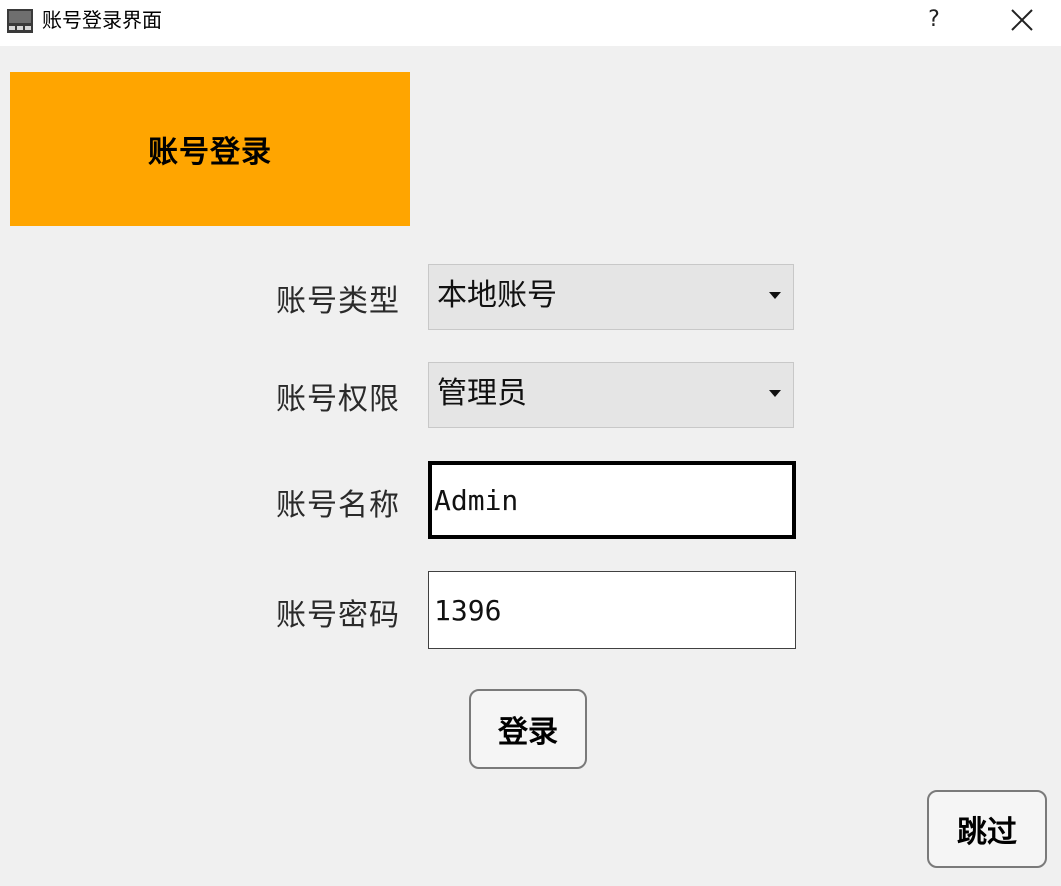 This screenshot has width=1061, height=886. What do you see at coordinates (611, 395) in the screenshot?
I see `account-permission-select: 管理员` at bounding box center [611, 395].